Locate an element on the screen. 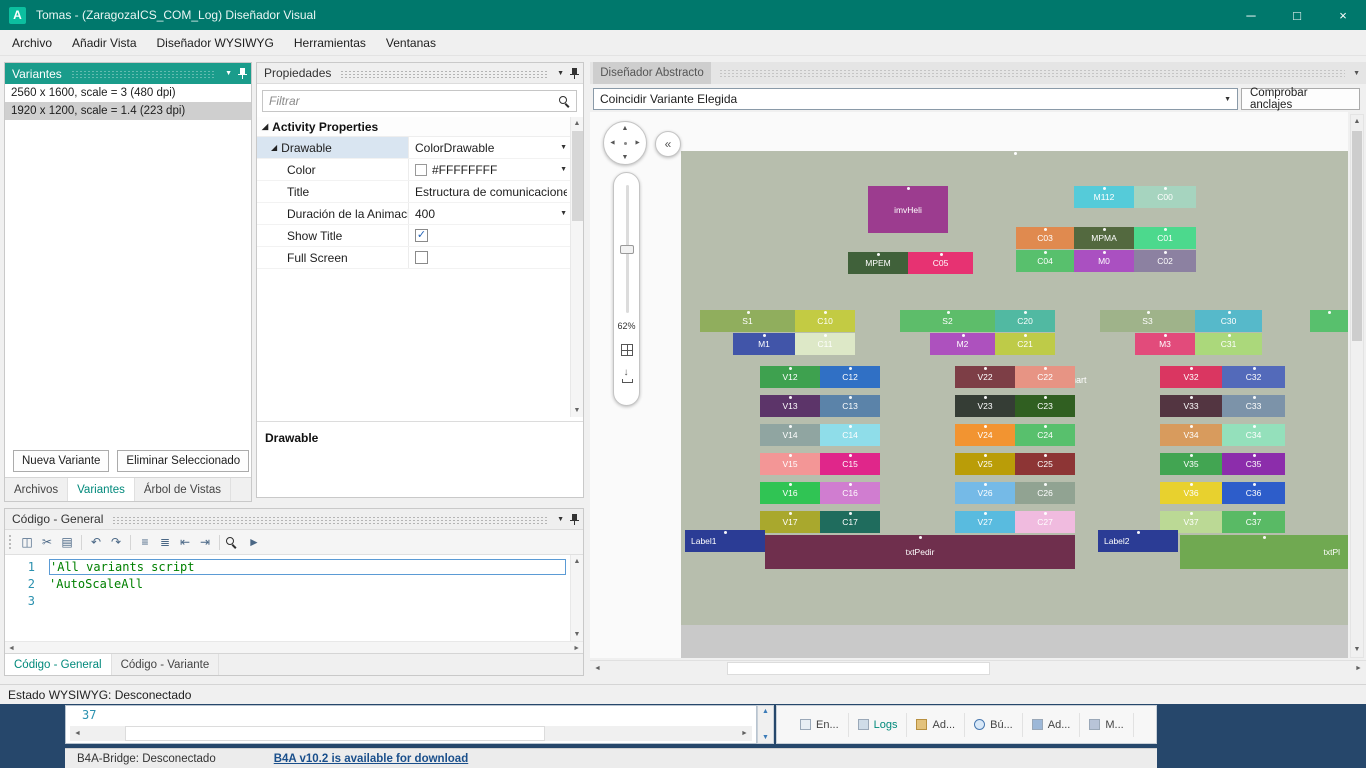  designer-view-v24: V24 is located at coordinates (985, 435).